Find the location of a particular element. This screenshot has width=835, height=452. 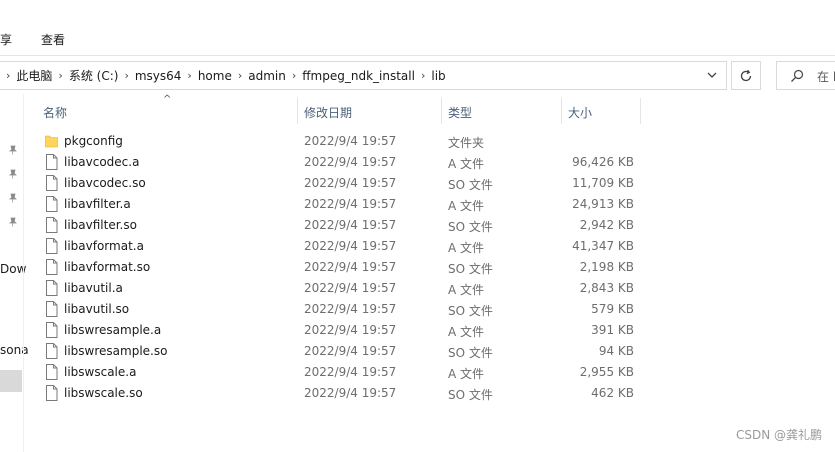

search-box: 在 l is located at coordinates (805, 75).